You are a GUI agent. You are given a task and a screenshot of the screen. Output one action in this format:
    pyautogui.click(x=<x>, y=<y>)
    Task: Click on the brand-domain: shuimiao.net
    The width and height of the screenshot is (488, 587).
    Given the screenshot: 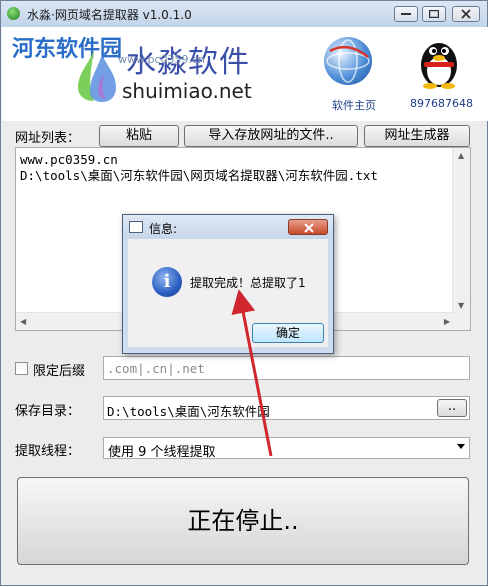 What is the action you would take?
    pyautogui.click(x=187, y=91)
    